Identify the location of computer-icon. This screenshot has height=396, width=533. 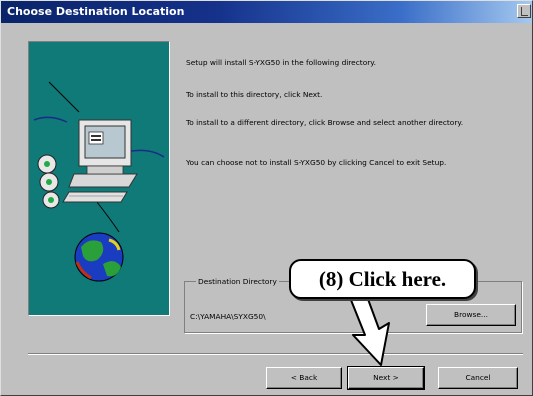
(100, 161).